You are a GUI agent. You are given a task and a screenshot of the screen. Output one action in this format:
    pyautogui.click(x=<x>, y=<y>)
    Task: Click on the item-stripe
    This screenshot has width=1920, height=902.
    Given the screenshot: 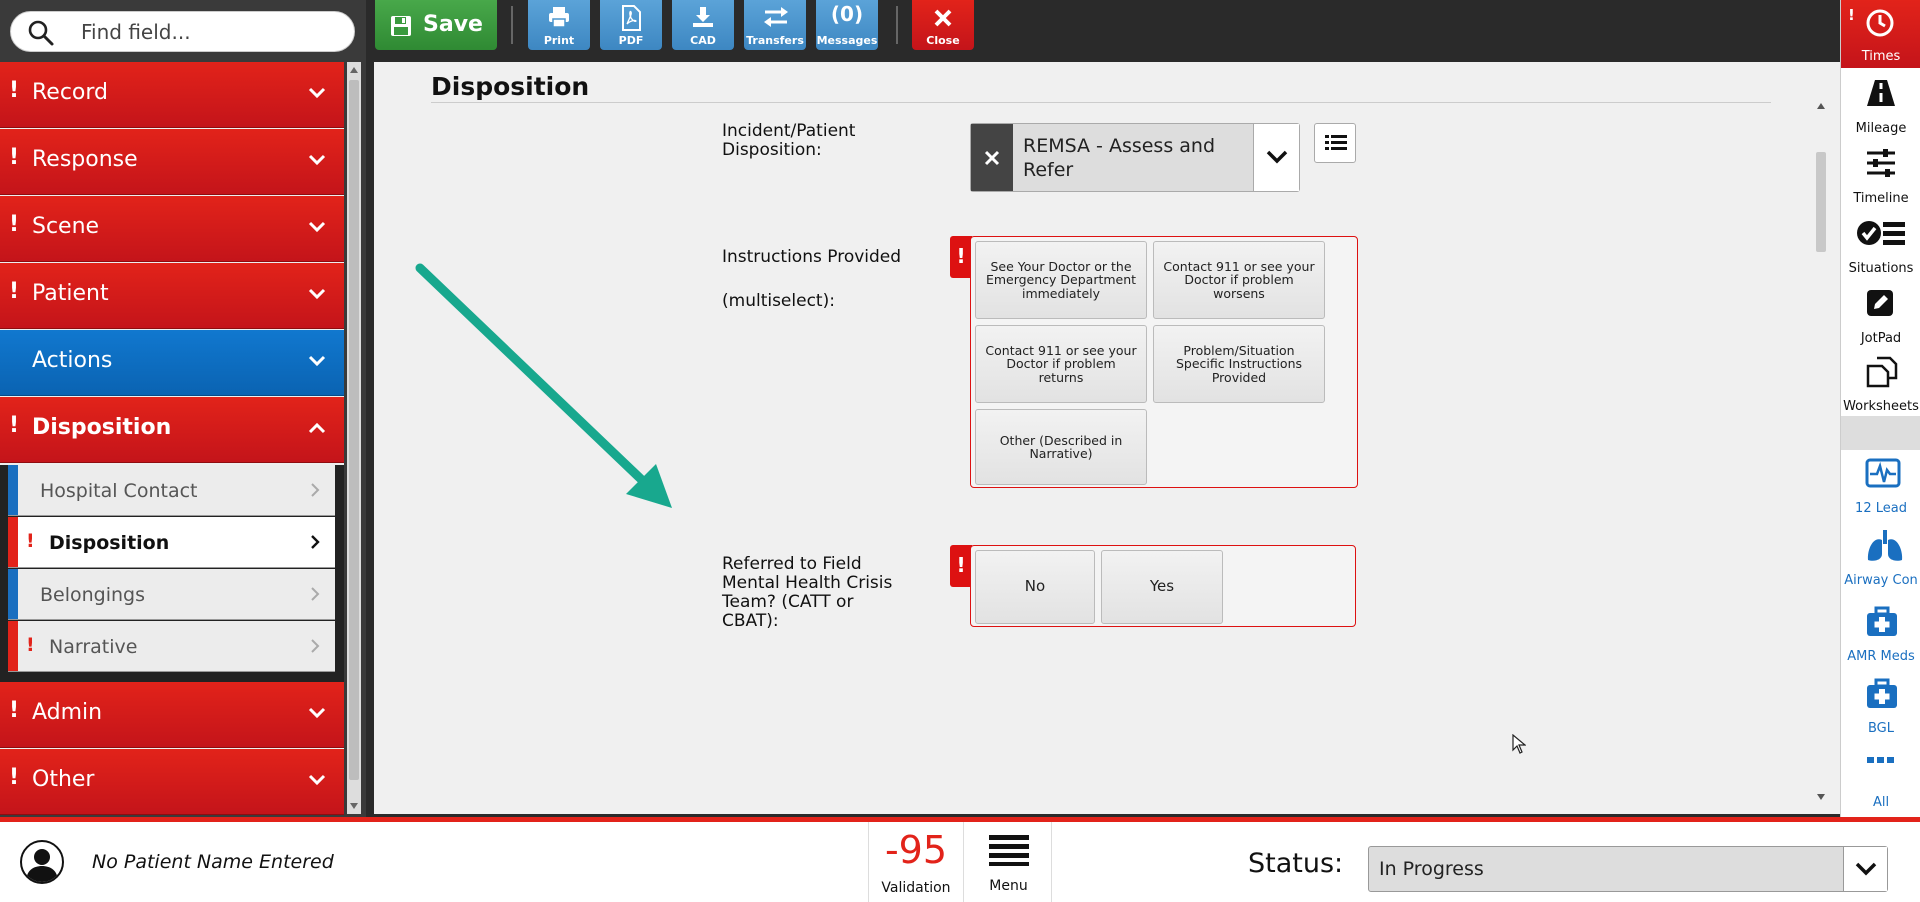 What is the action you would take?
    pyautogui.click(x=13, y=594)
    